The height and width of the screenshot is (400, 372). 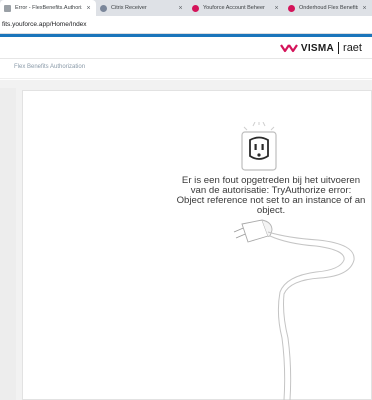 I want to click on tab-error-flexbenefits: Error - FlexBenefits.Authorizati... ×, so click(x=48, y=8).